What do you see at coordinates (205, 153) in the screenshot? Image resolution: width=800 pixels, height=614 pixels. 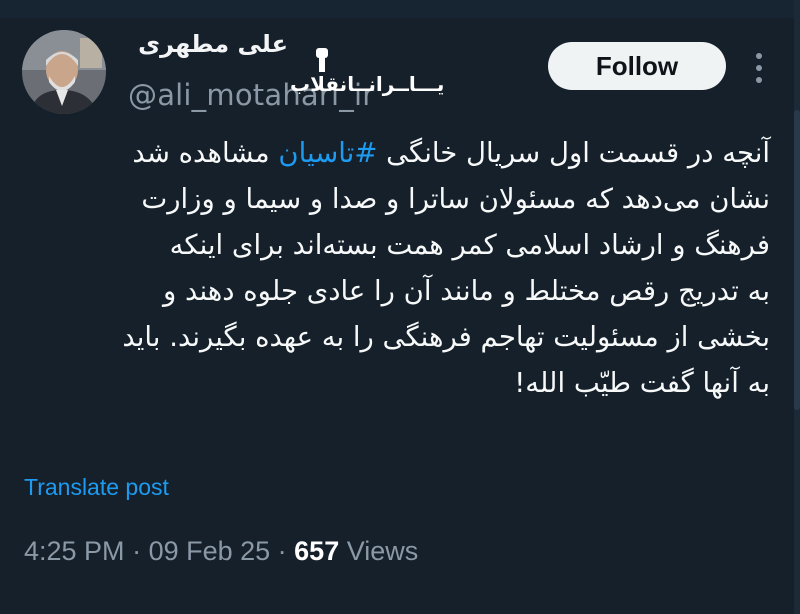 I see `tweet-text-segment: مشاهده شد` at bounding box center [205, 153].